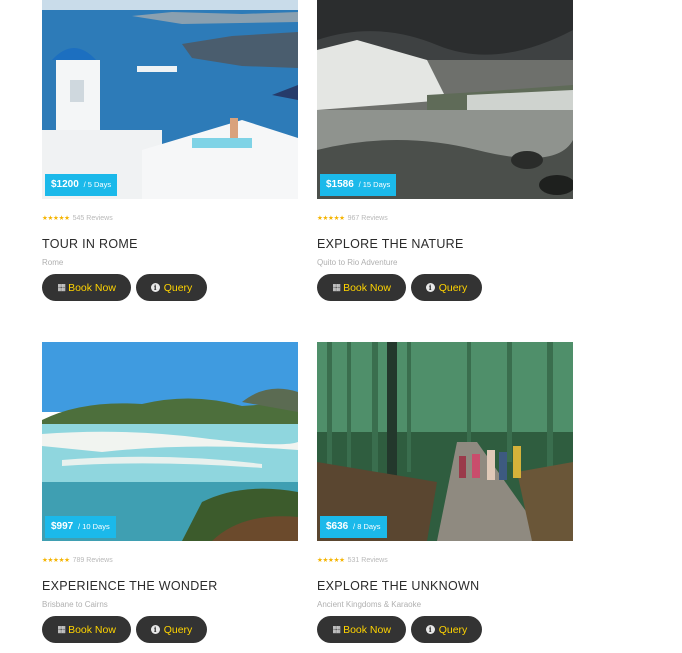  Describe the element at coordinates (369, 604) in the screenshot. I see `tour-subtitle: Ancient Kingdoms & Karaoke` at that location.